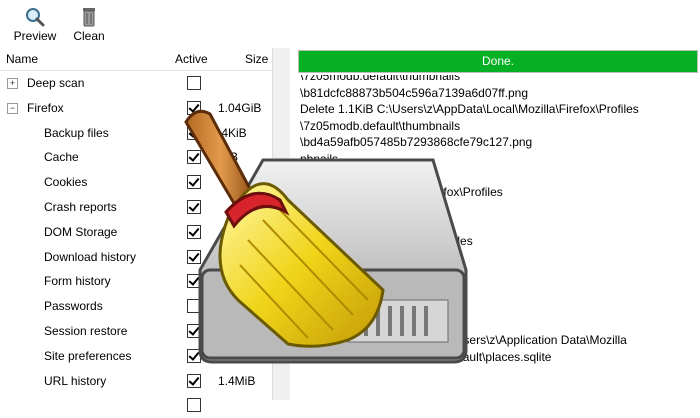  Describe the element at coordinates (77, 281) in the screenshot. I see `tree-row-label: Form history` at that location.